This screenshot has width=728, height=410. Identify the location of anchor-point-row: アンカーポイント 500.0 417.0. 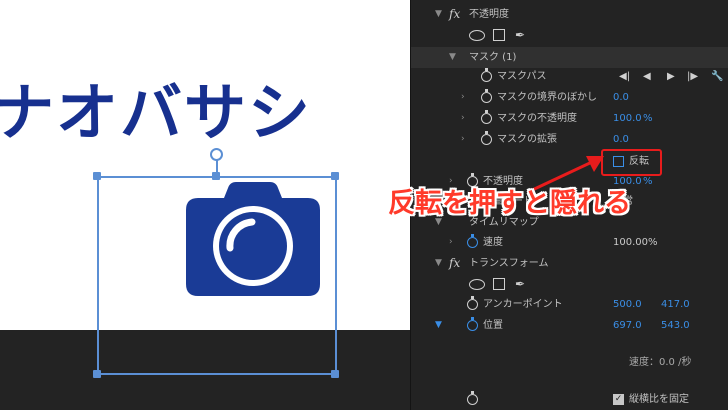
(569, 304).